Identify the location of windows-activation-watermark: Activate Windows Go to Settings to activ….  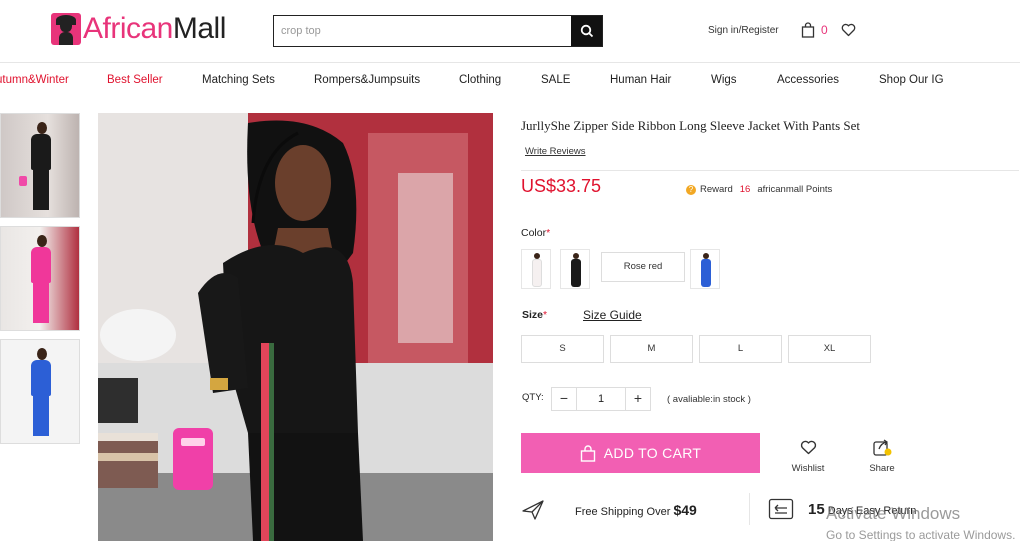
(920, 522).